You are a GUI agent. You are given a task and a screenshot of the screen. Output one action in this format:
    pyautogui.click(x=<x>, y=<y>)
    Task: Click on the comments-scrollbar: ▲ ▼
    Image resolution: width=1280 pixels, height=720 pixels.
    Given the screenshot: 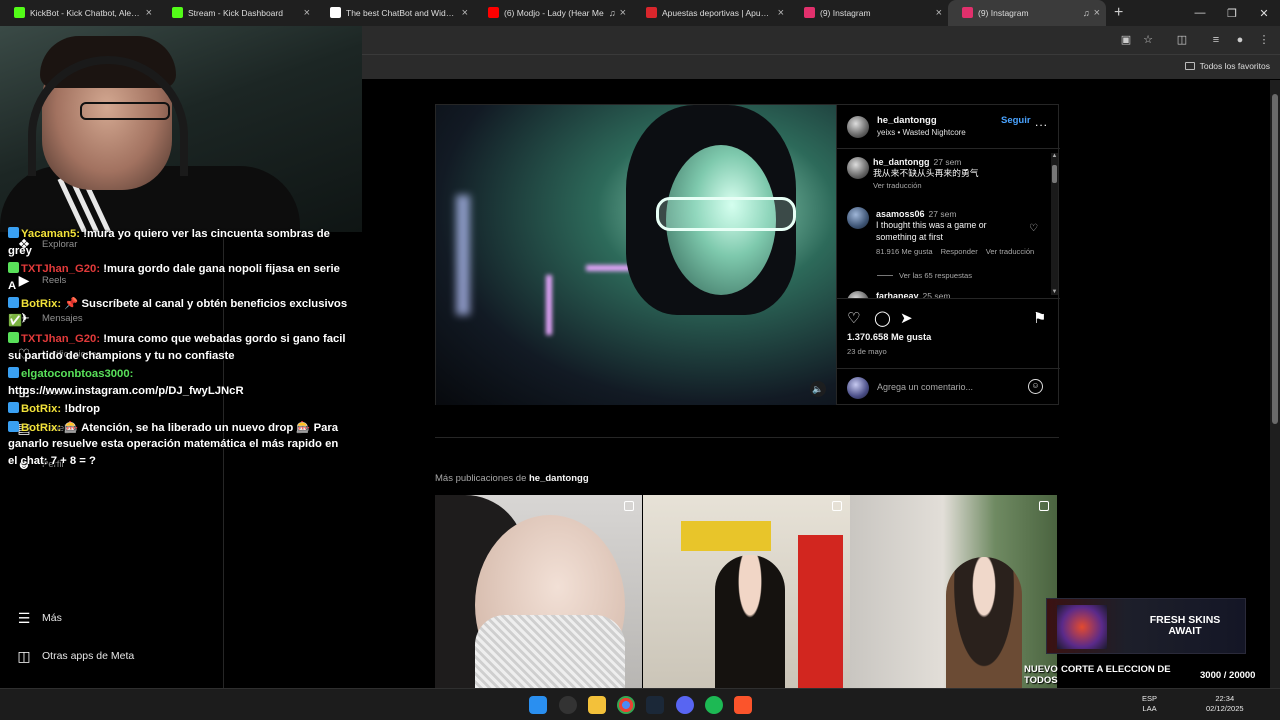 What is the action you would take?
    pyautogui.click(x=1054, y=224)
    